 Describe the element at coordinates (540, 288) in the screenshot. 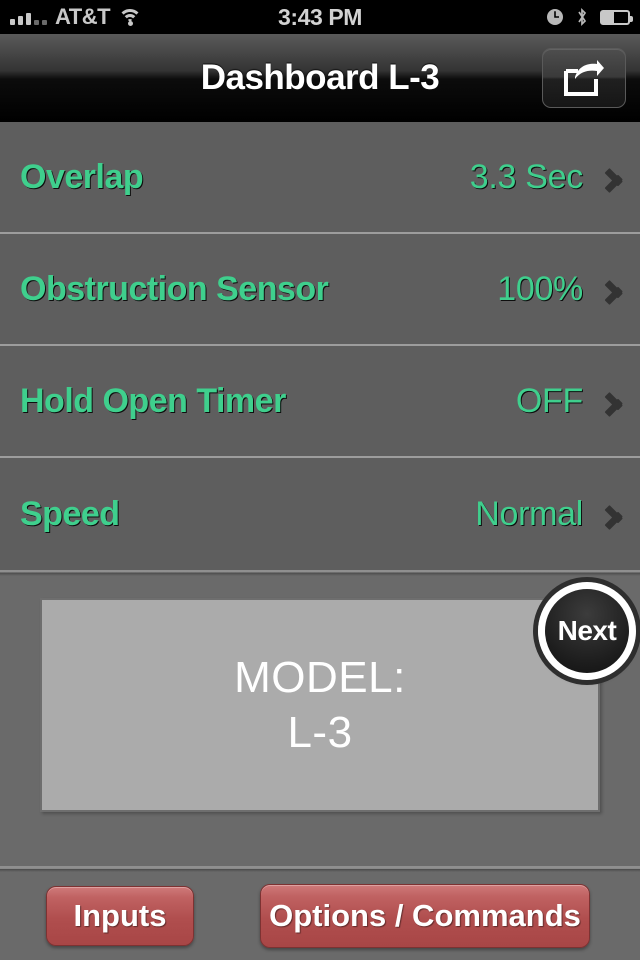

I see `row-value: 100%` at that location.